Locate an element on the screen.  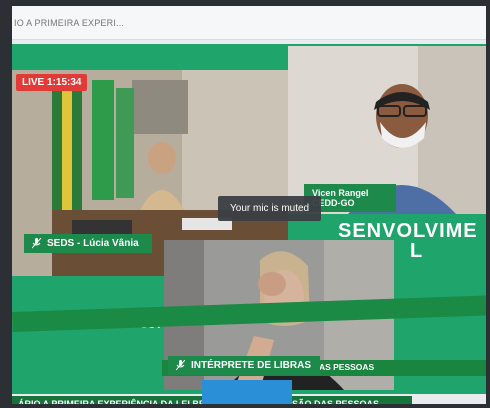
live-badge: LIVE 1:15:34 is located at coordinates (52, 82).